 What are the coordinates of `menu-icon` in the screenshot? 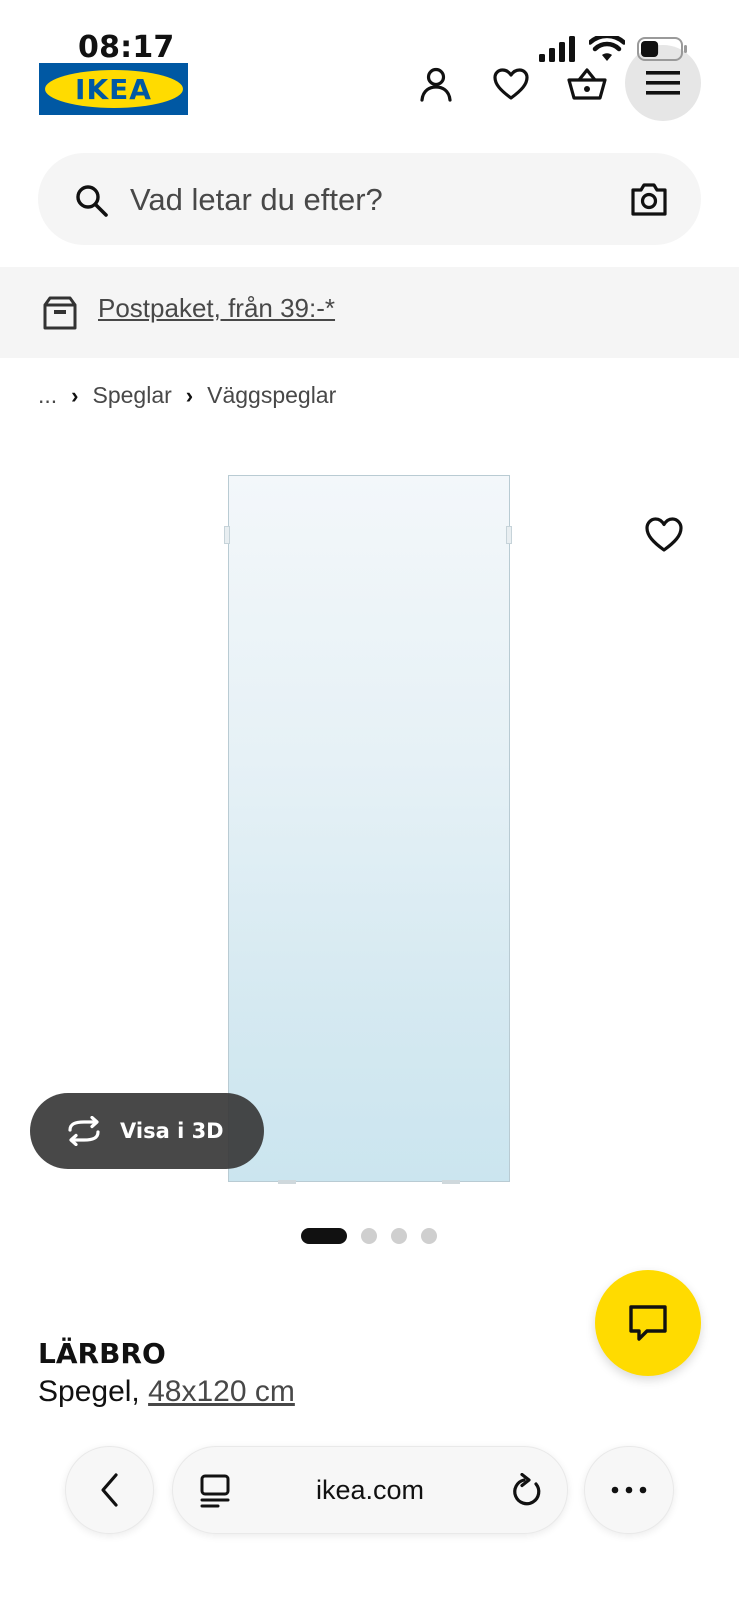 It's located at (663, 83).